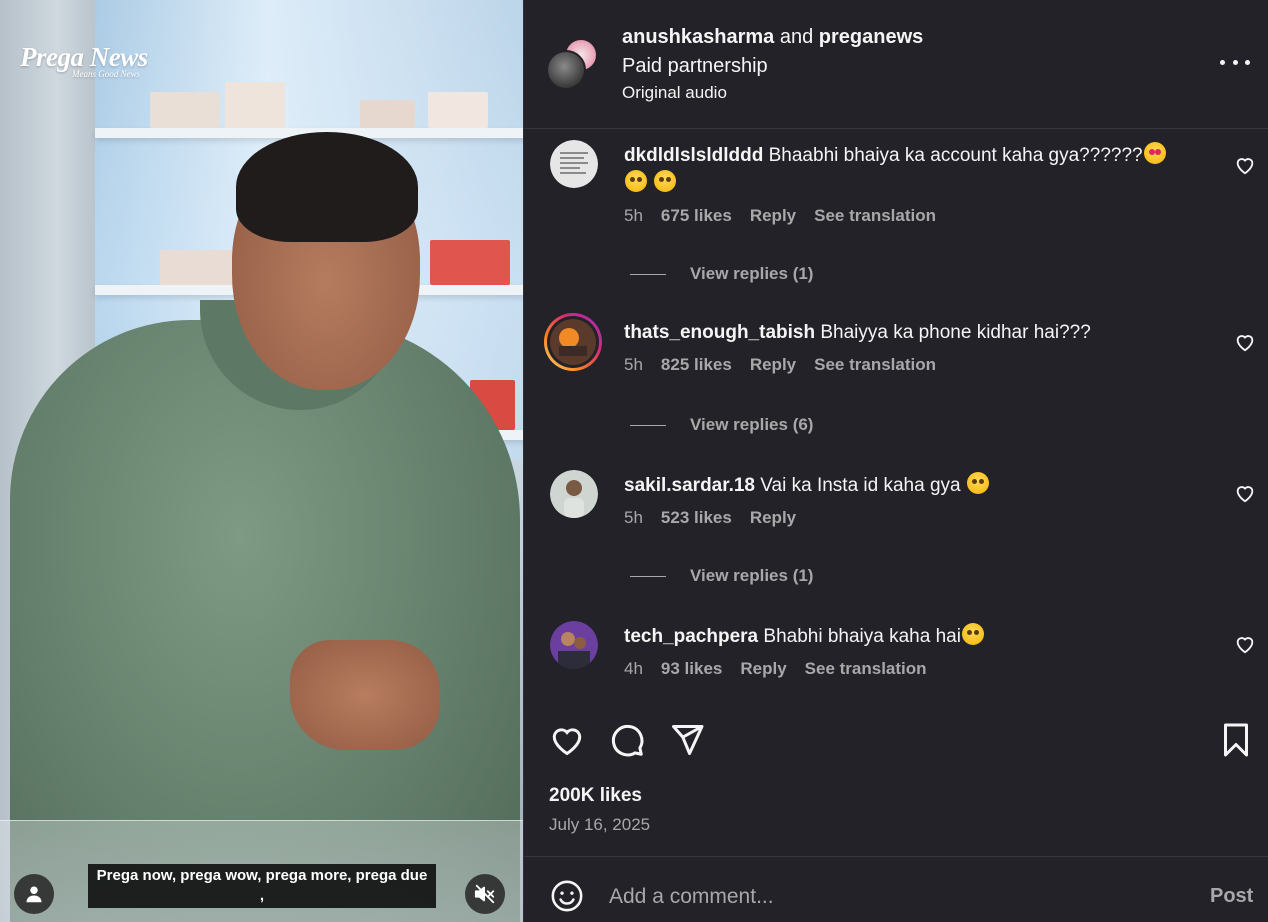  I want to click on person-hair, so click(327, 187).